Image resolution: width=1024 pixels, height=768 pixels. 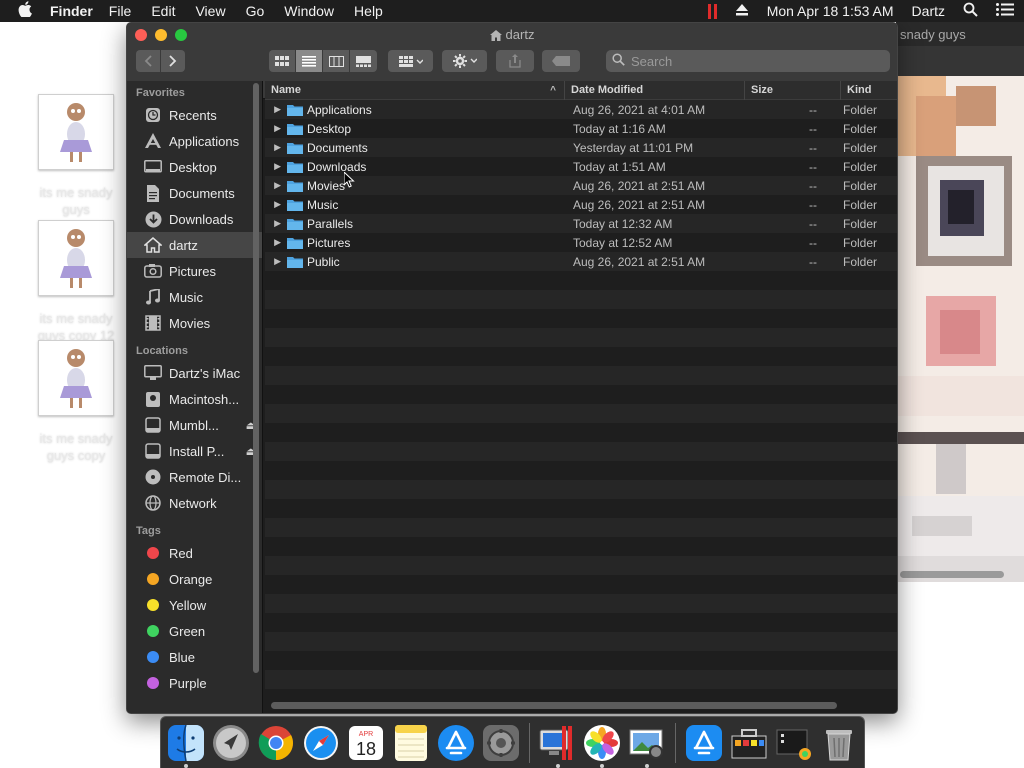 I want to click on horizontal-scrollbar, so click(x=554, y=705).